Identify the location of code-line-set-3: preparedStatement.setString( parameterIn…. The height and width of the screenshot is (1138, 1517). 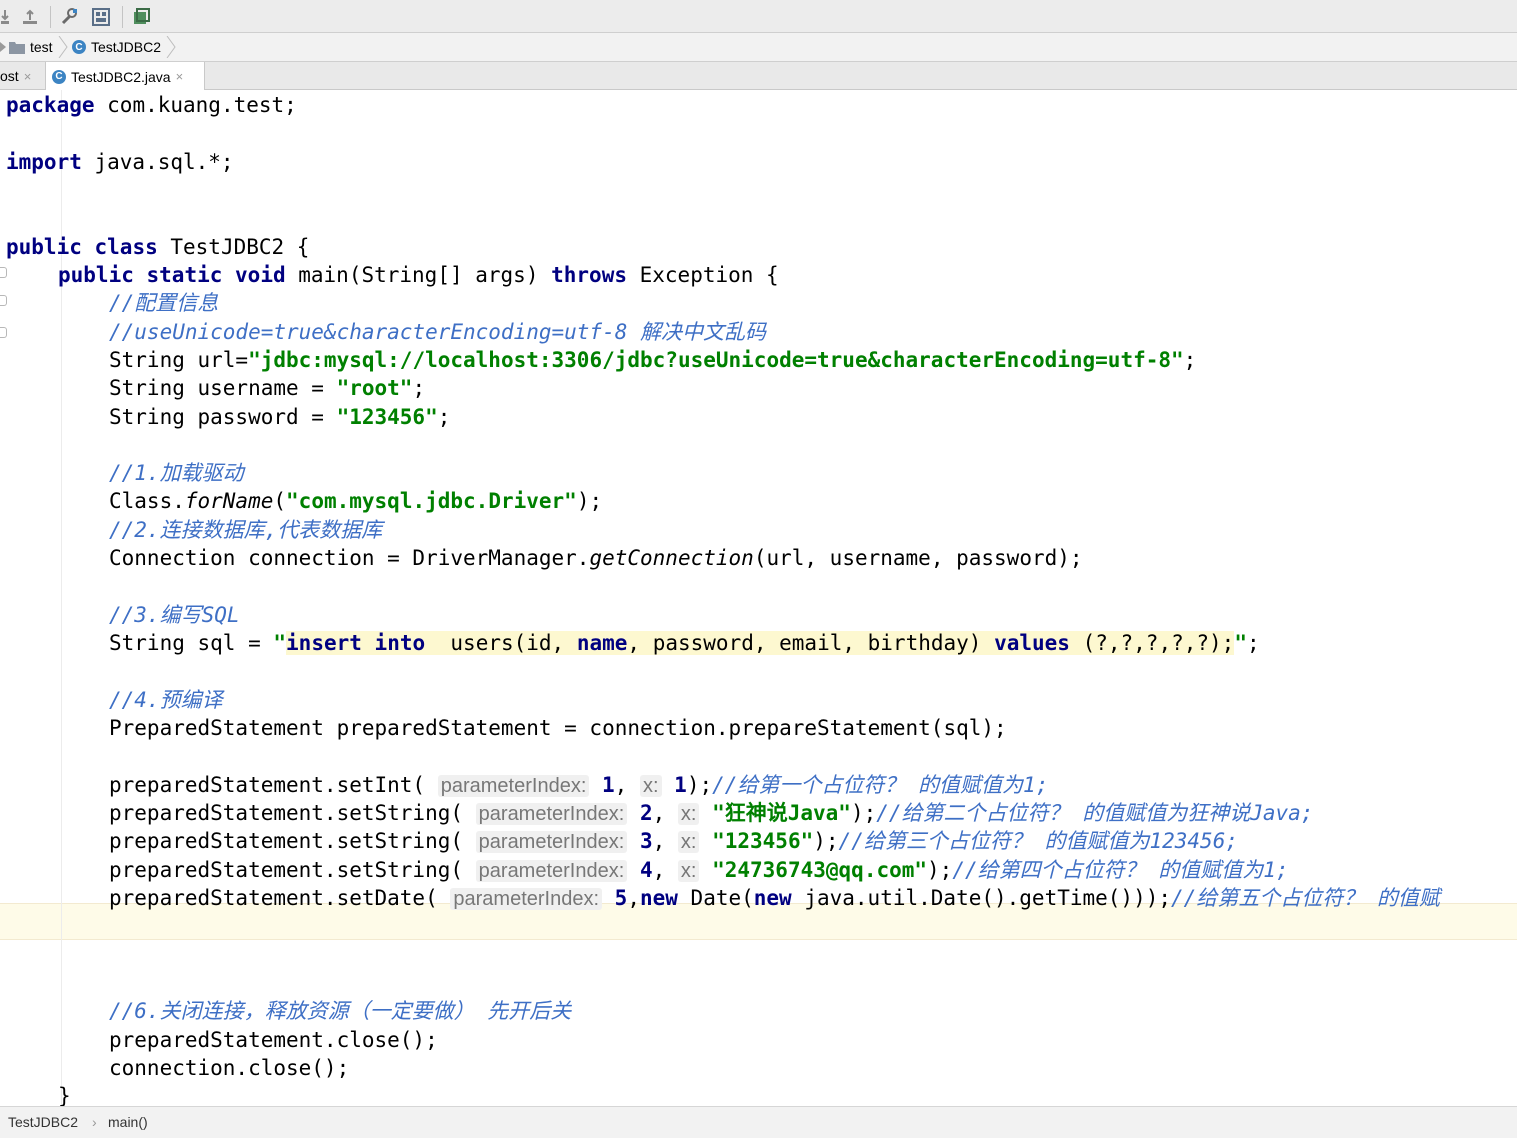
(673, 841).